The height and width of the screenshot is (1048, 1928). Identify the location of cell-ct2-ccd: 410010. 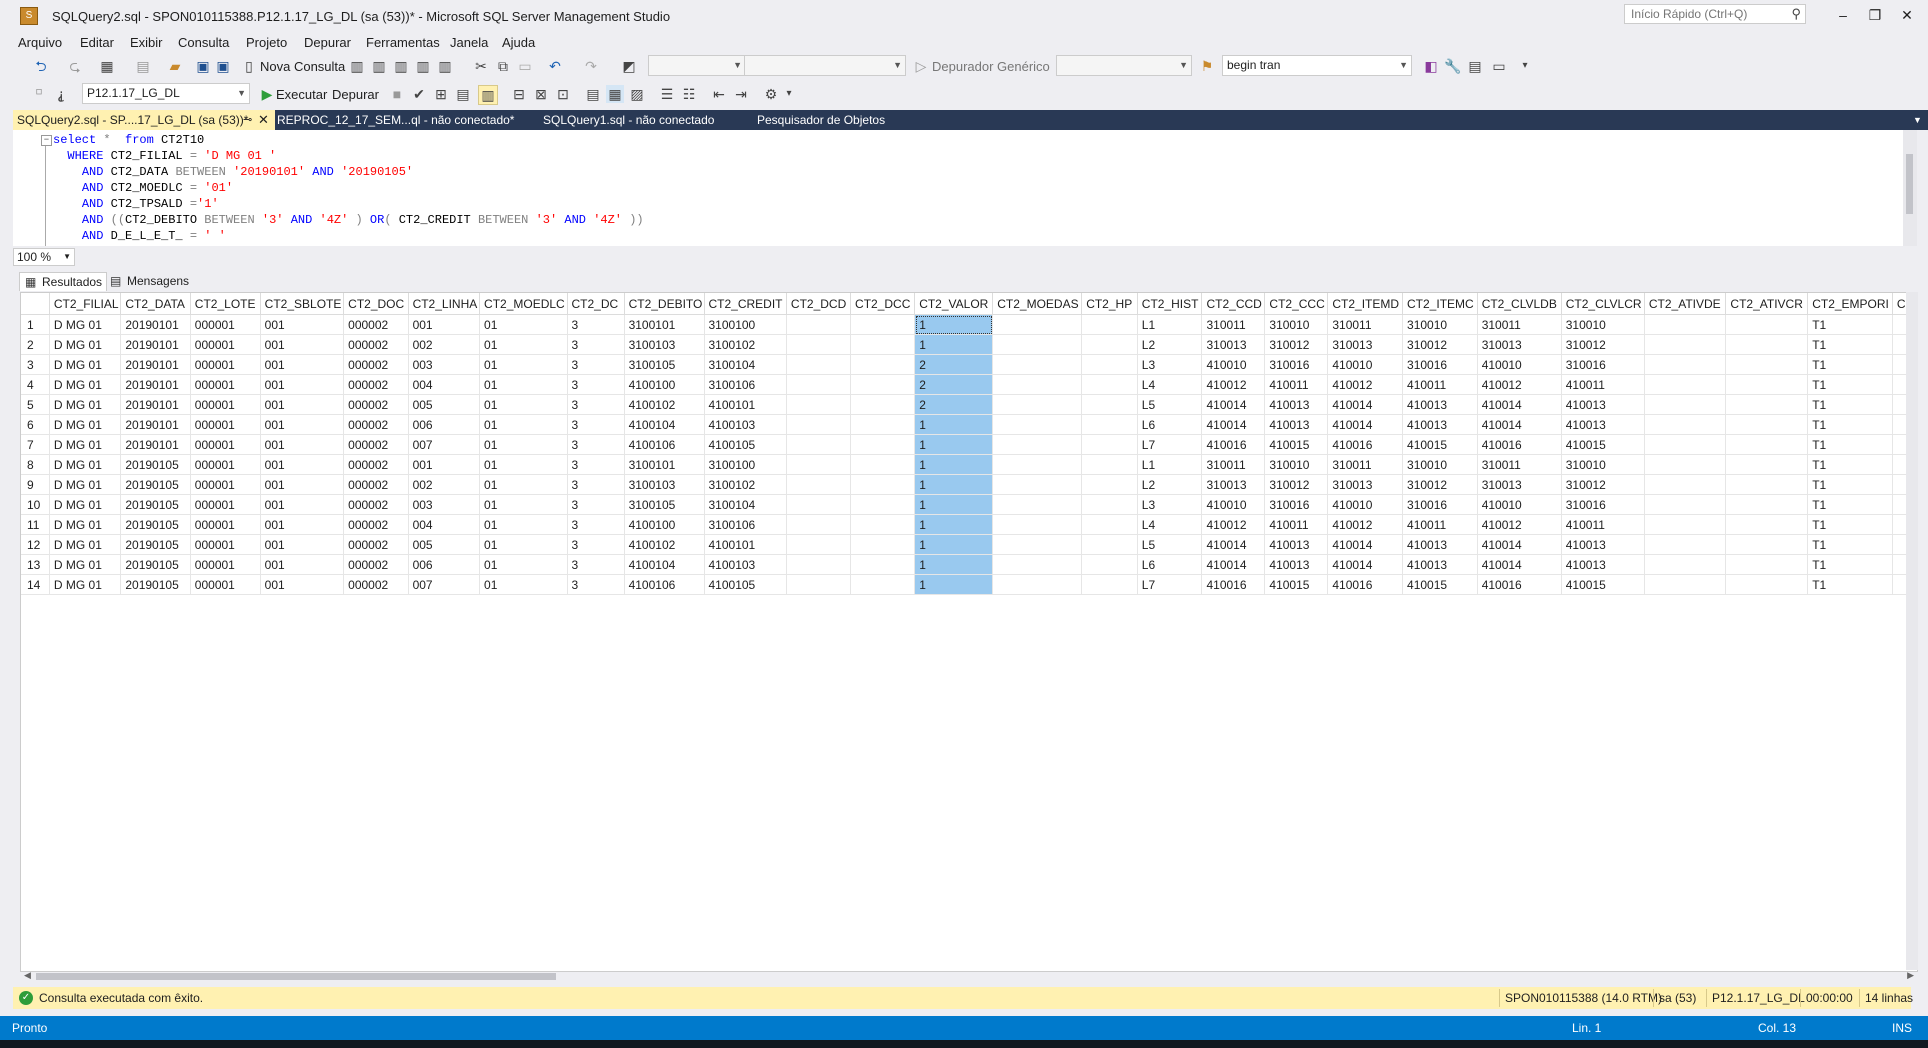
(1233, 504).